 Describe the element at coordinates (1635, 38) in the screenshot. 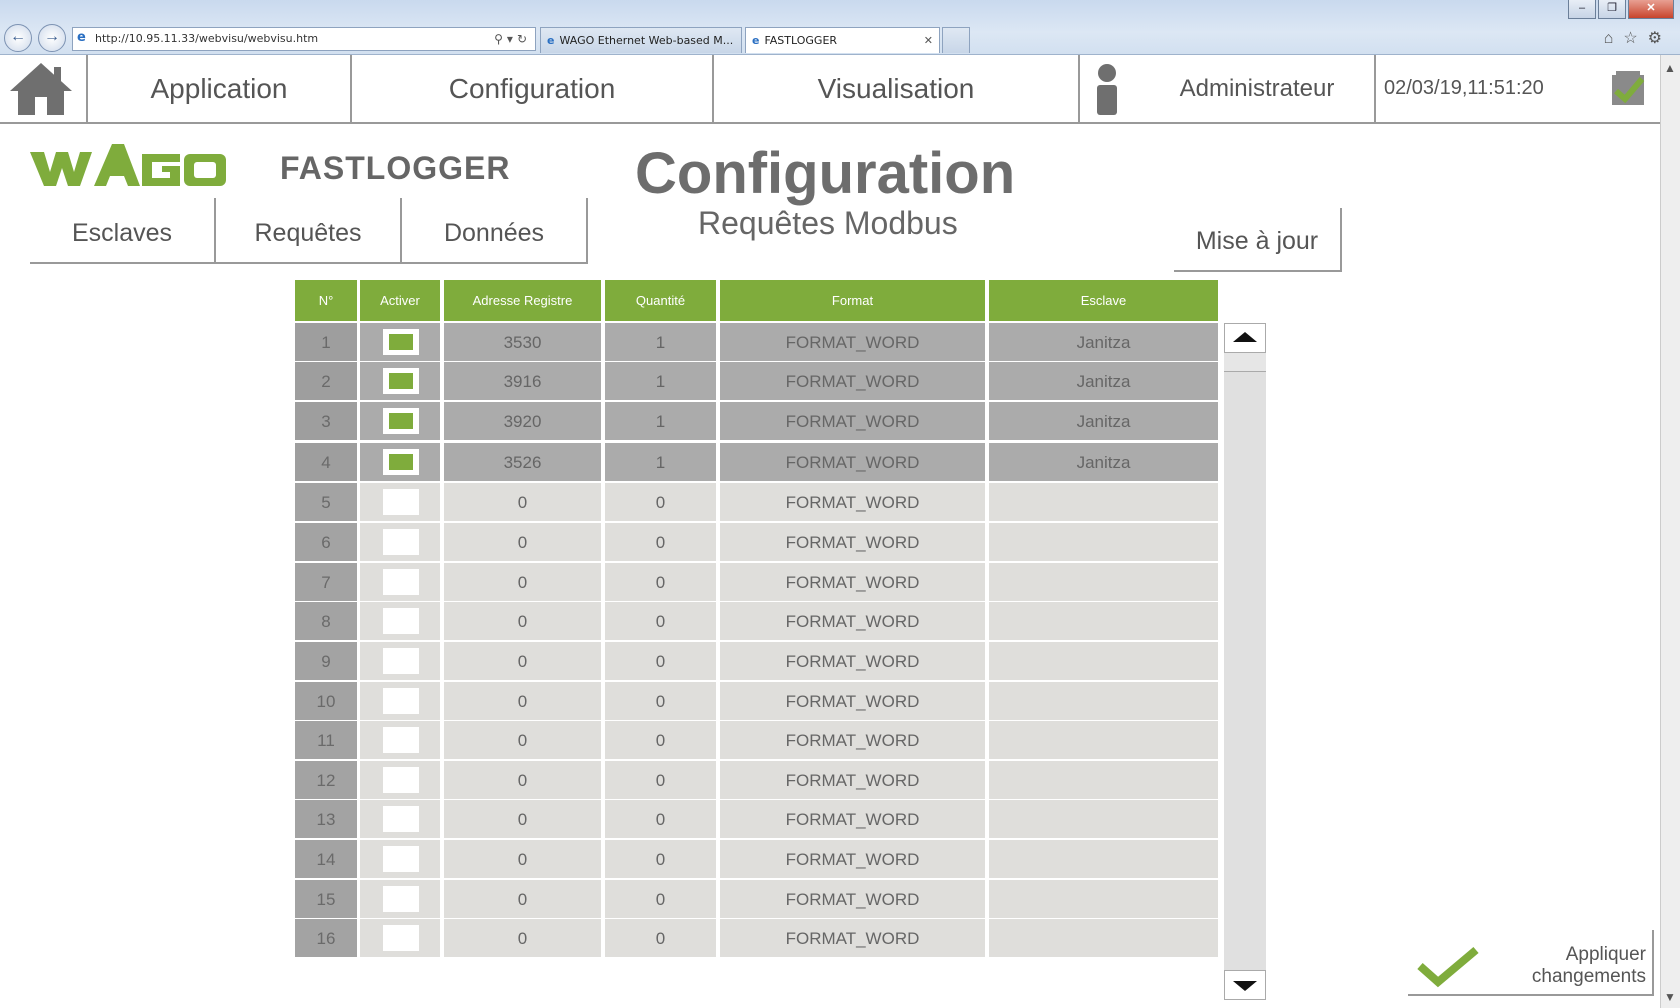

I see `favorites-icon: ☆` at that location.